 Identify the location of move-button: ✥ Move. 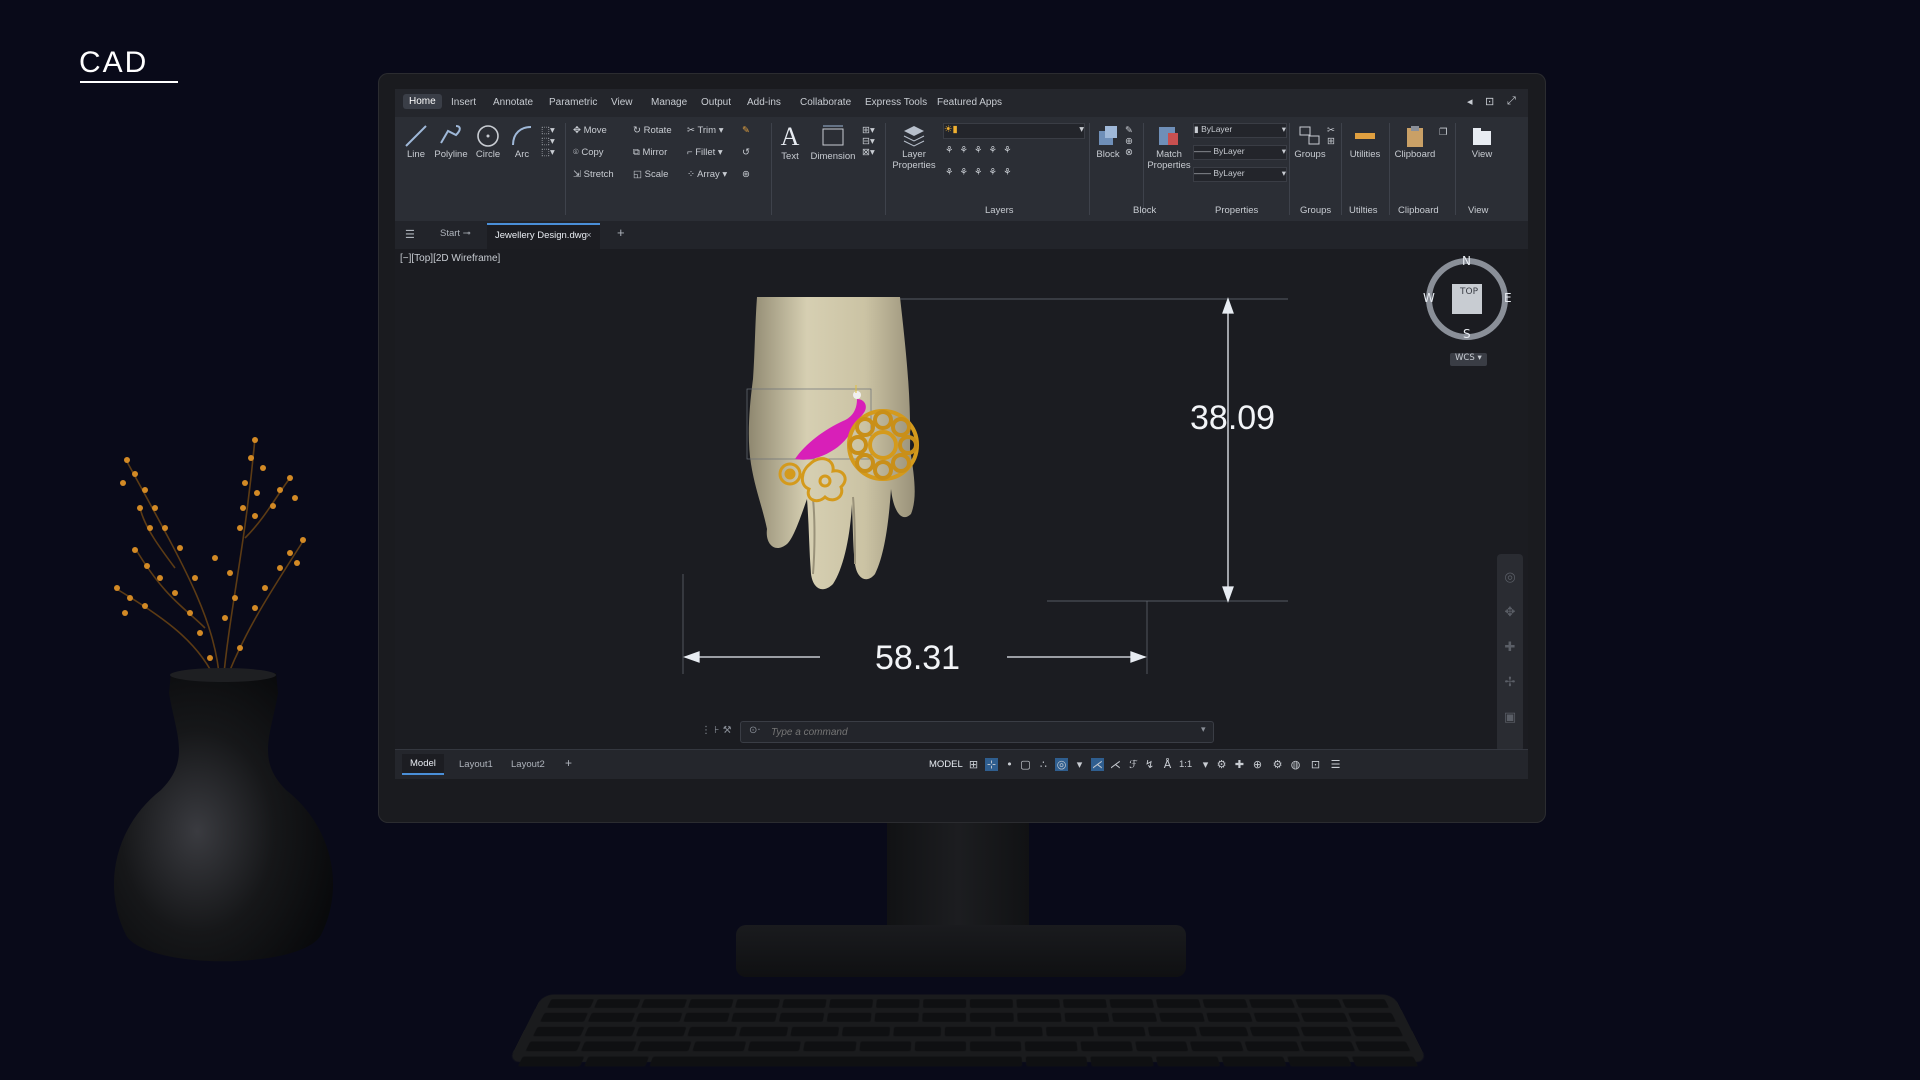
(590, 130).